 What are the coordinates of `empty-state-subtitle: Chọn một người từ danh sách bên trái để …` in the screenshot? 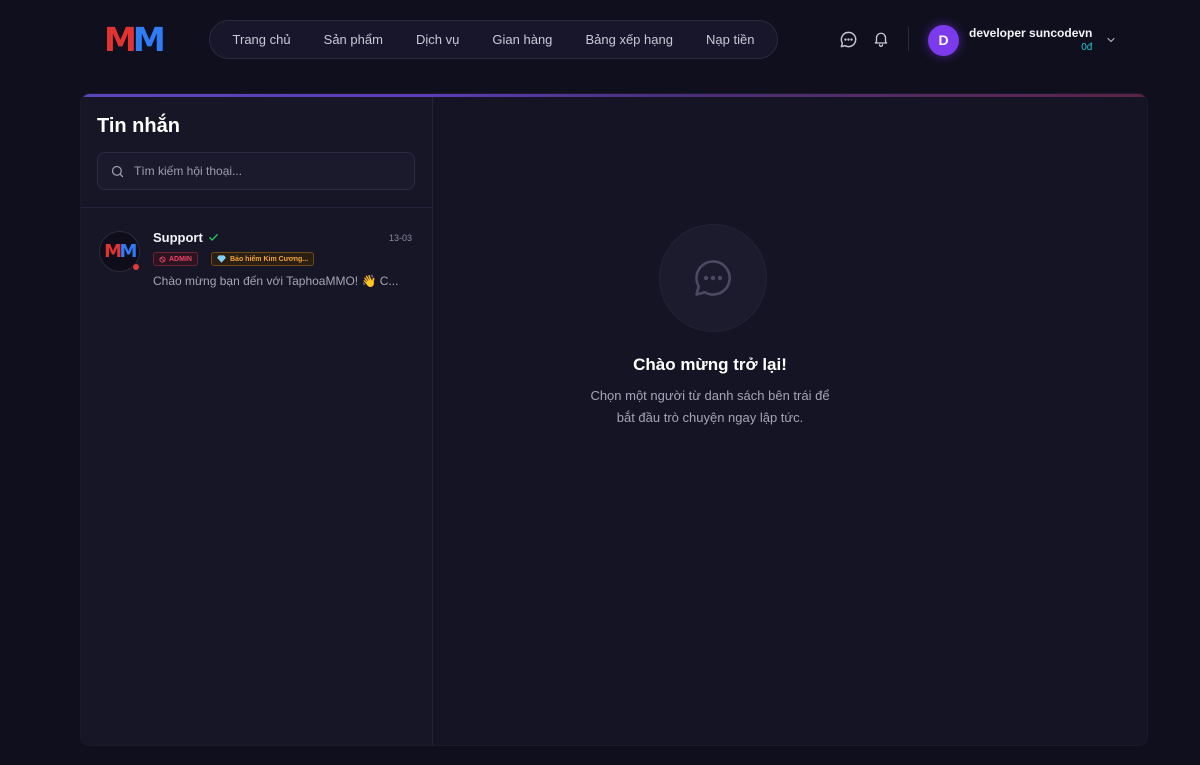 It's located at (710, 407).